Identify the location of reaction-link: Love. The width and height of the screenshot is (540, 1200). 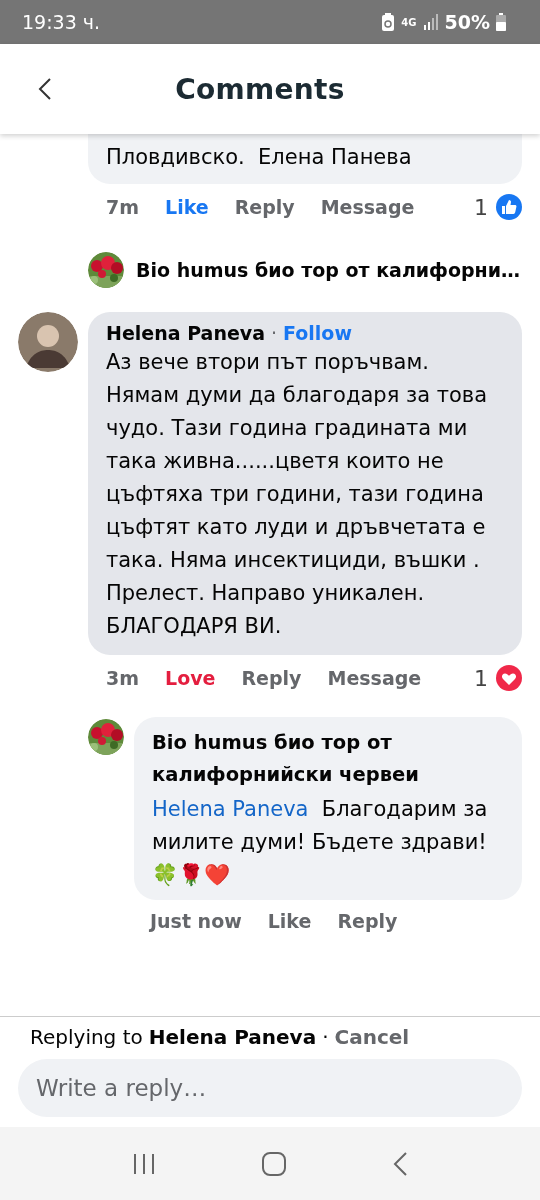
(190, 678).